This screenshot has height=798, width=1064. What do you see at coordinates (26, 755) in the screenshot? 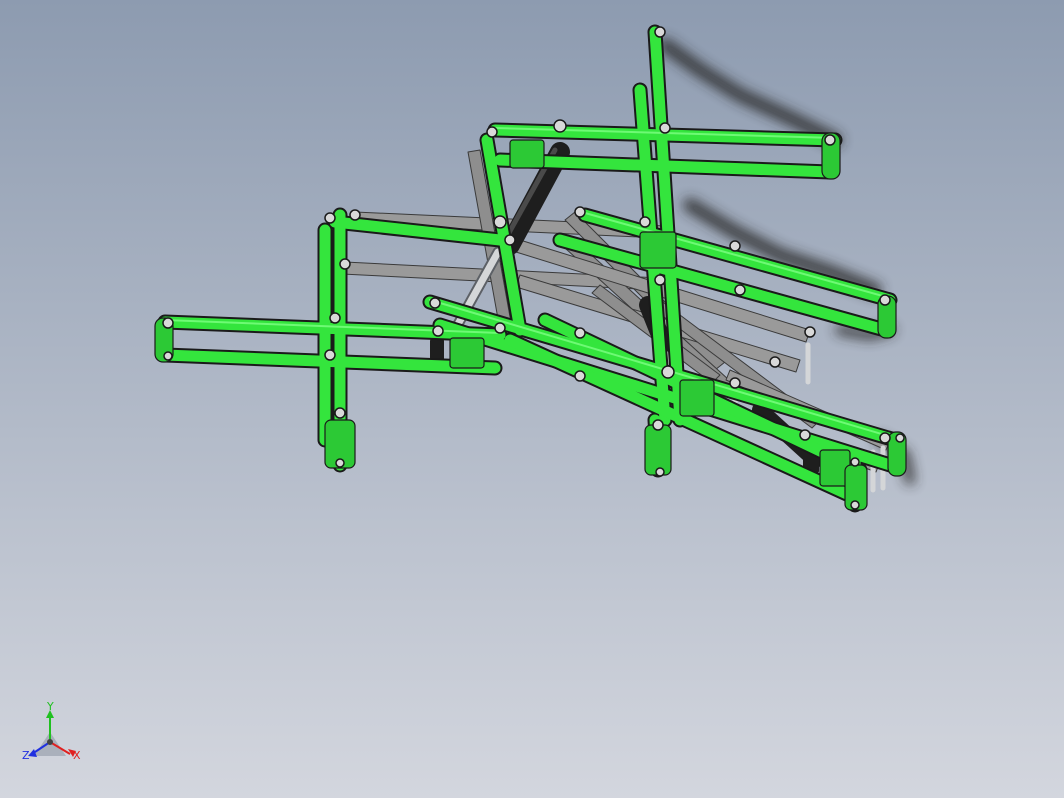
I see `triad-z-label: Z` at bounding box center [26, 755].